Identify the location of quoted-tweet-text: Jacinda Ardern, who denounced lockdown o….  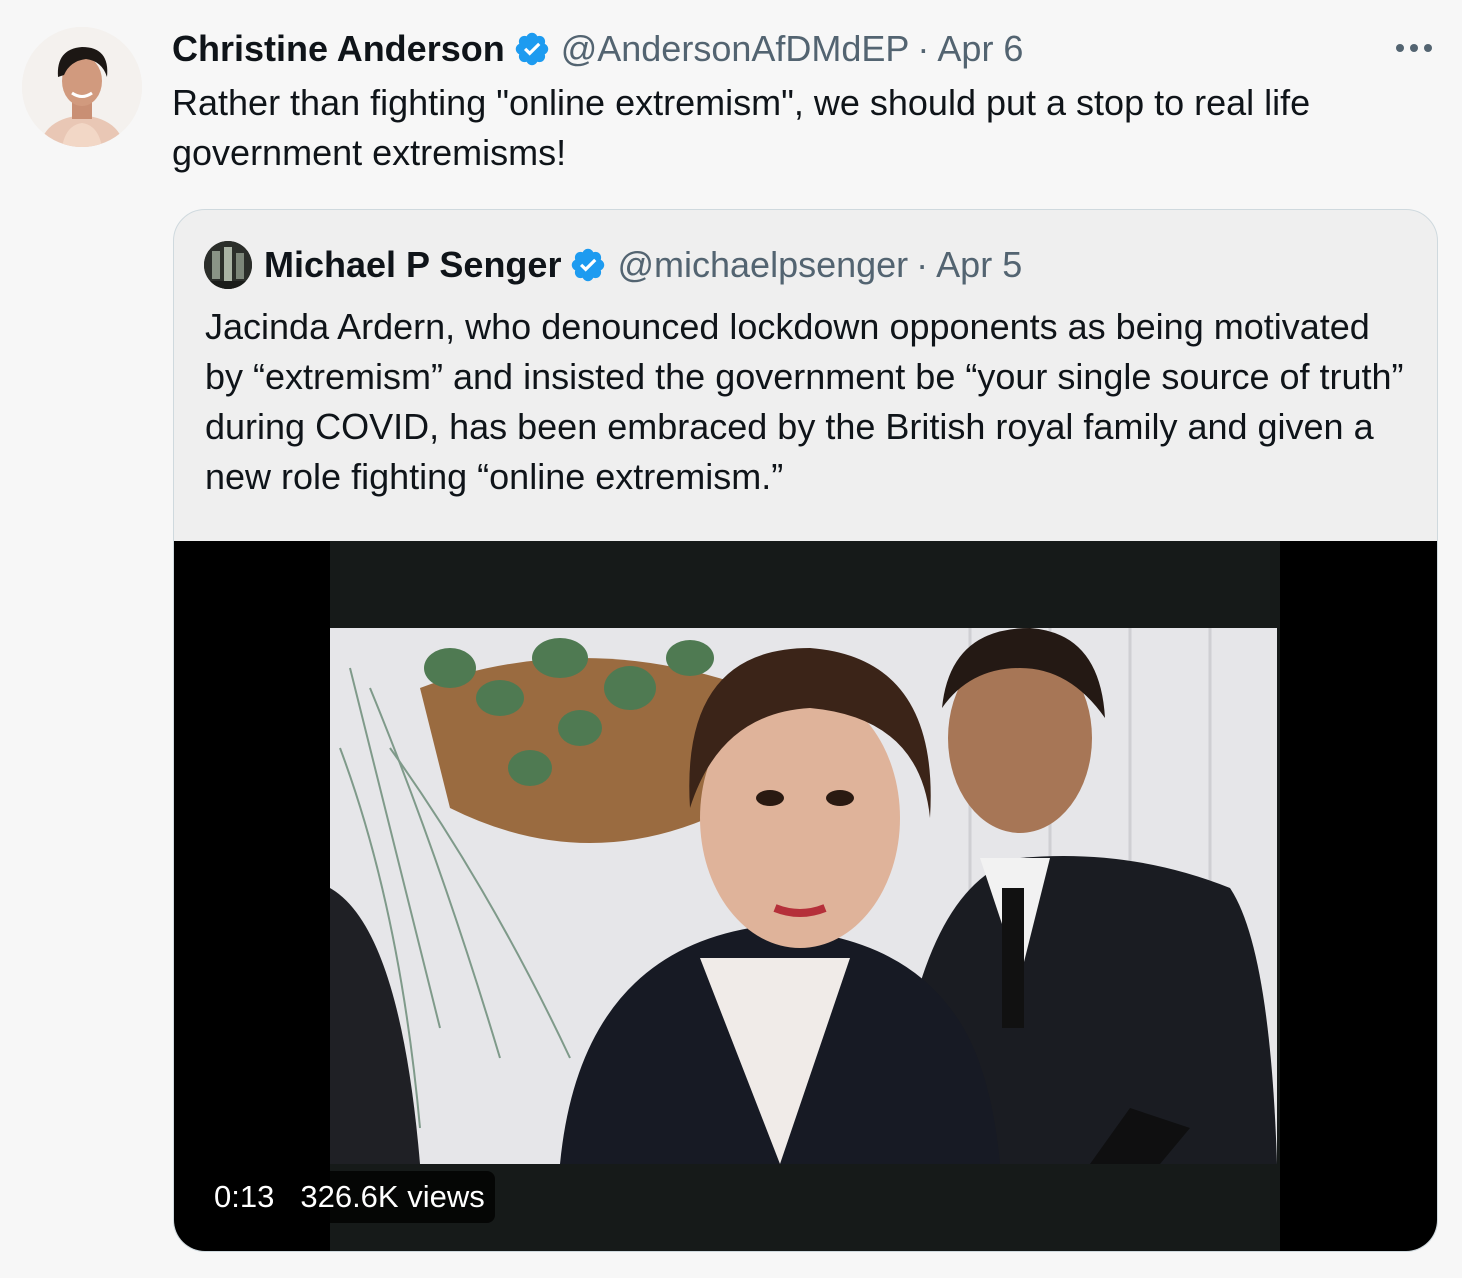
(804, 401).